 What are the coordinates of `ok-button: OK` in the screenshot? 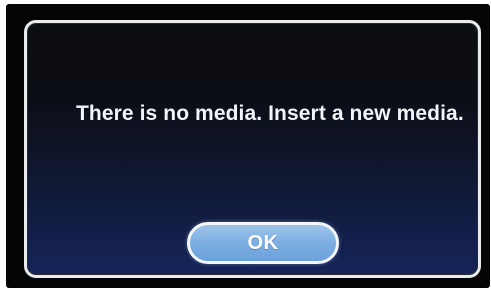 It's located at (263, 243).